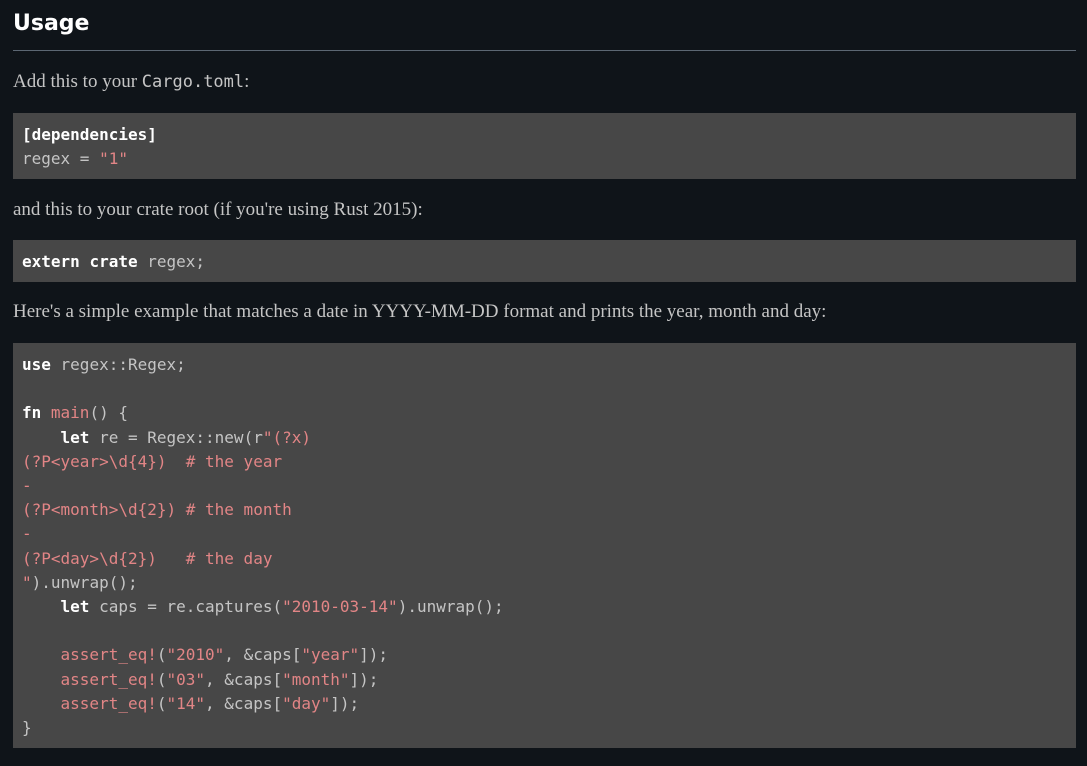 The height and width of the screenshot is (766, 1087). What do you see at coordinates (186, 607) in the screenshot?
I see `code-token: caps = re.captures(` at bounding box center [186, 607].